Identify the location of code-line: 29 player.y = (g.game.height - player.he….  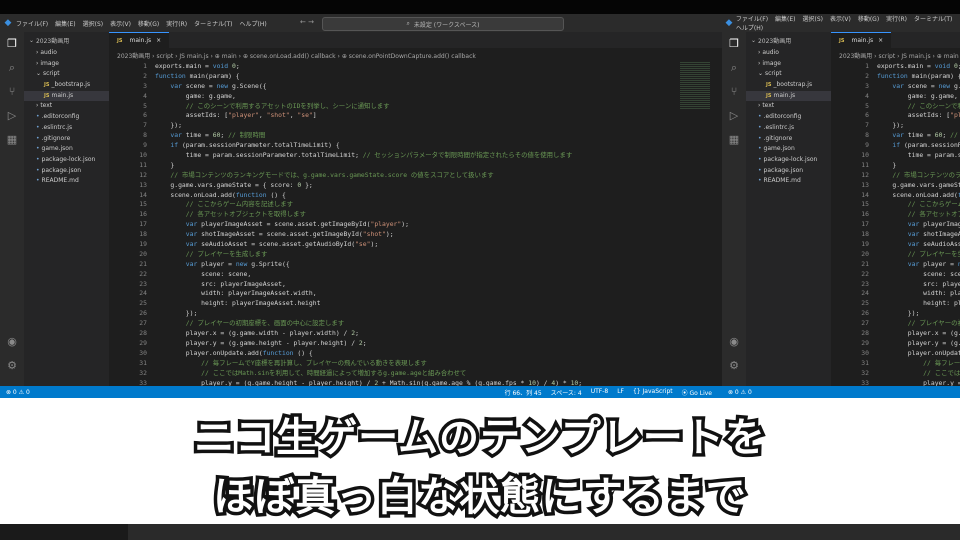
(415, 344).